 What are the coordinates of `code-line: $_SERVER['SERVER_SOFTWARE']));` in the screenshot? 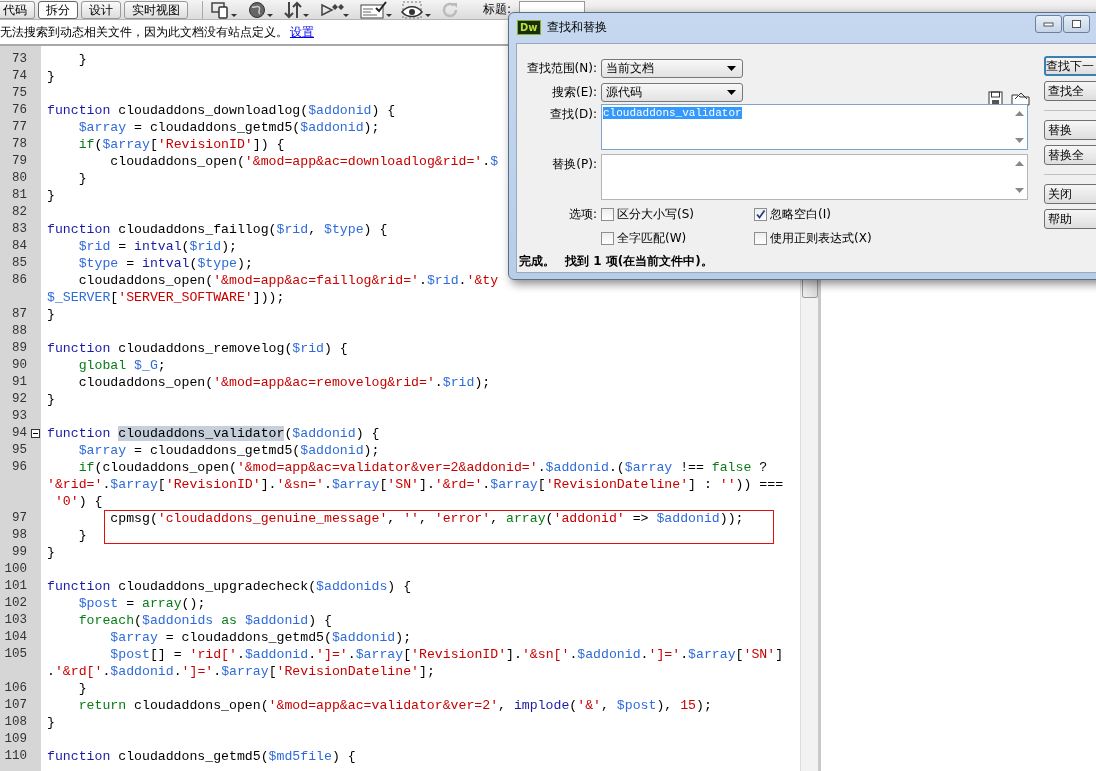 It's located at (165, 297).